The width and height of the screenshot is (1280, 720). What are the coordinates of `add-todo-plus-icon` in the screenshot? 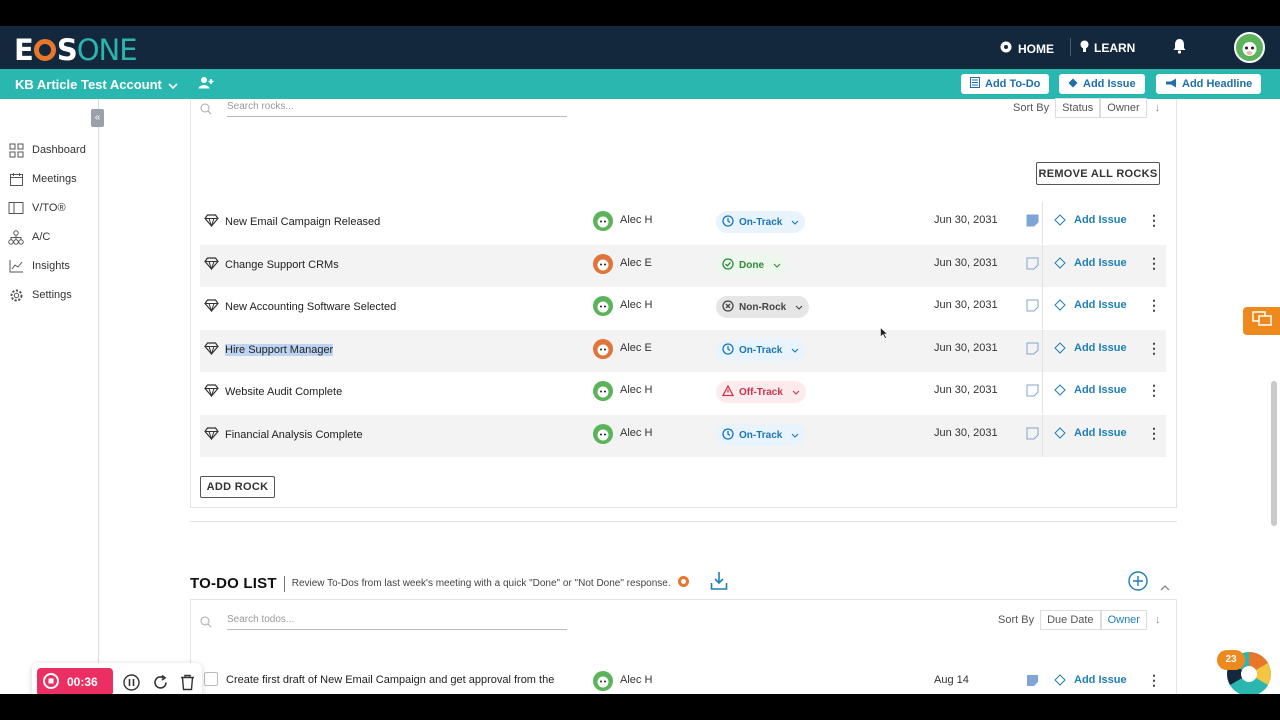 It's located at (1138, 583).